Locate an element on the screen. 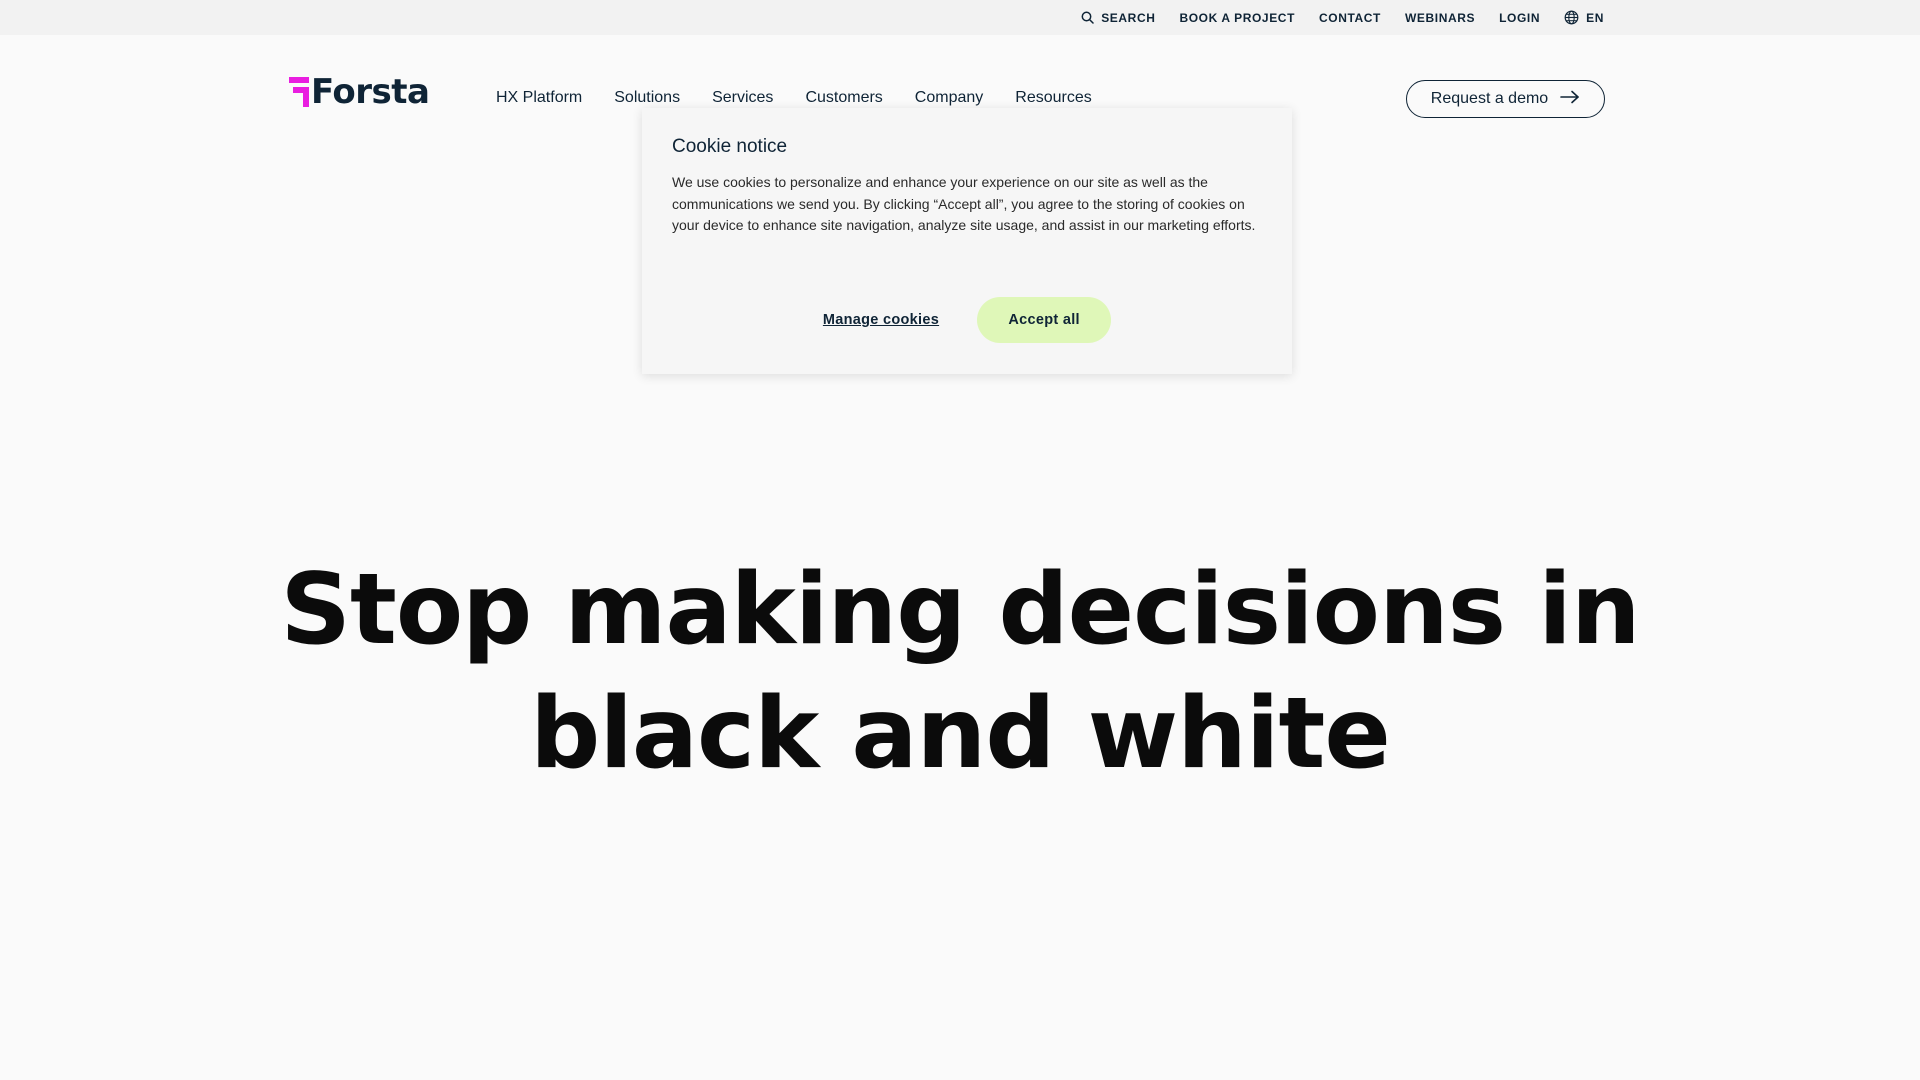 The width and height of the screenshot is (1920, 1080). globe-icon is located at coordinates (1571, 17).